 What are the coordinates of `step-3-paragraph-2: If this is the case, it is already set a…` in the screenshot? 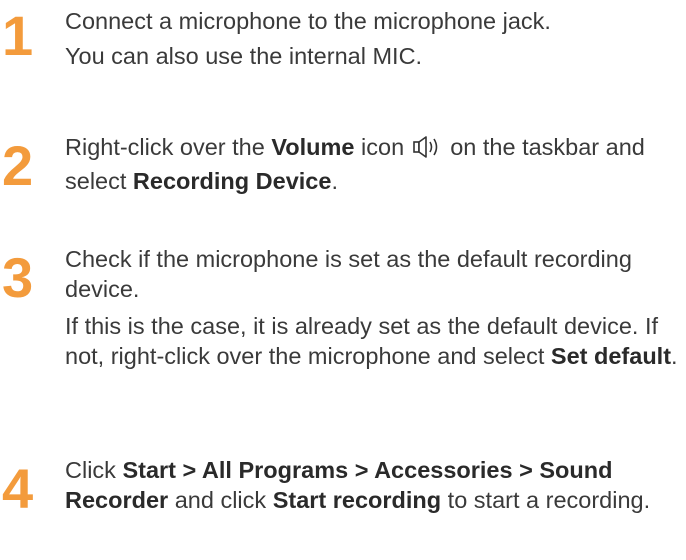 It's located at (375, 341).